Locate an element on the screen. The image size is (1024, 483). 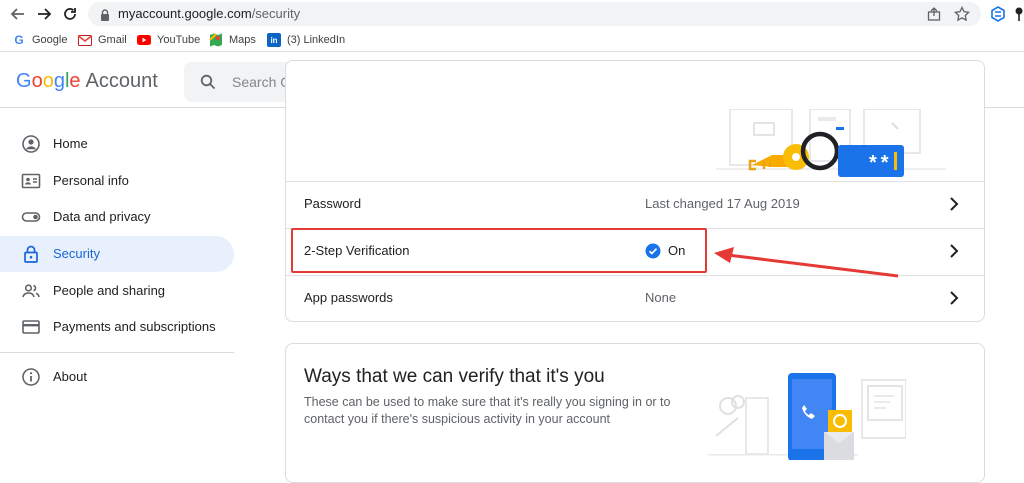
sidebar-item-personal-info: Personal info is located at coordinates (117, 181).